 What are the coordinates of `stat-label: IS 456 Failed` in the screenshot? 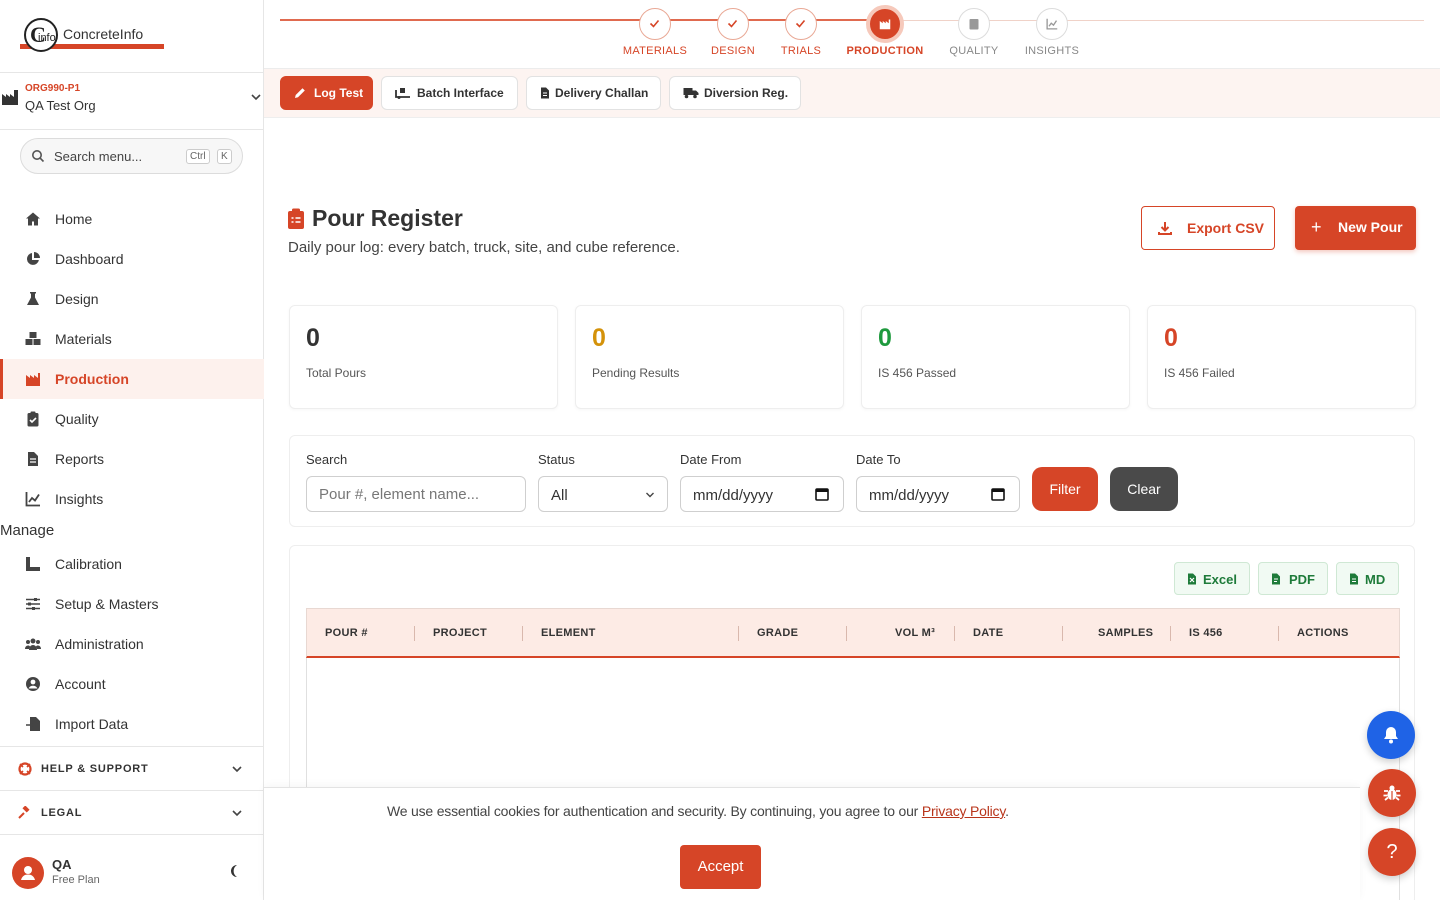 It's located at (1199, 373).